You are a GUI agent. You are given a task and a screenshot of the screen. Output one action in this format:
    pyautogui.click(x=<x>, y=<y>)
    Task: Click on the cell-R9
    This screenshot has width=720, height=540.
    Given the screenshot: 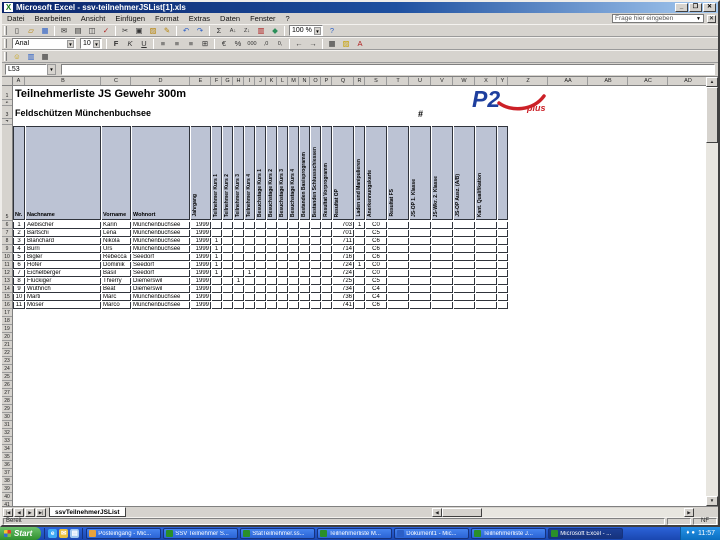 What is the action you would take?
    pyautogui.click(x=360, y=249)
    